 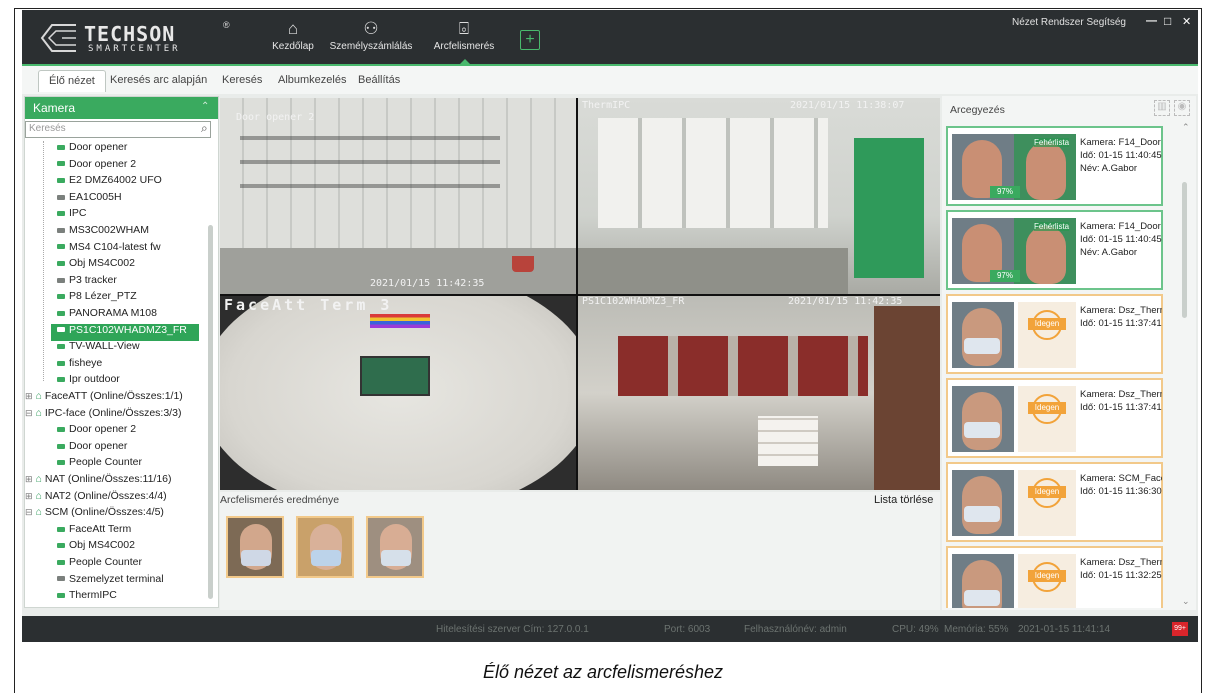 I want to click on camera-item-label: fisheye, so click(x=86, y=362).